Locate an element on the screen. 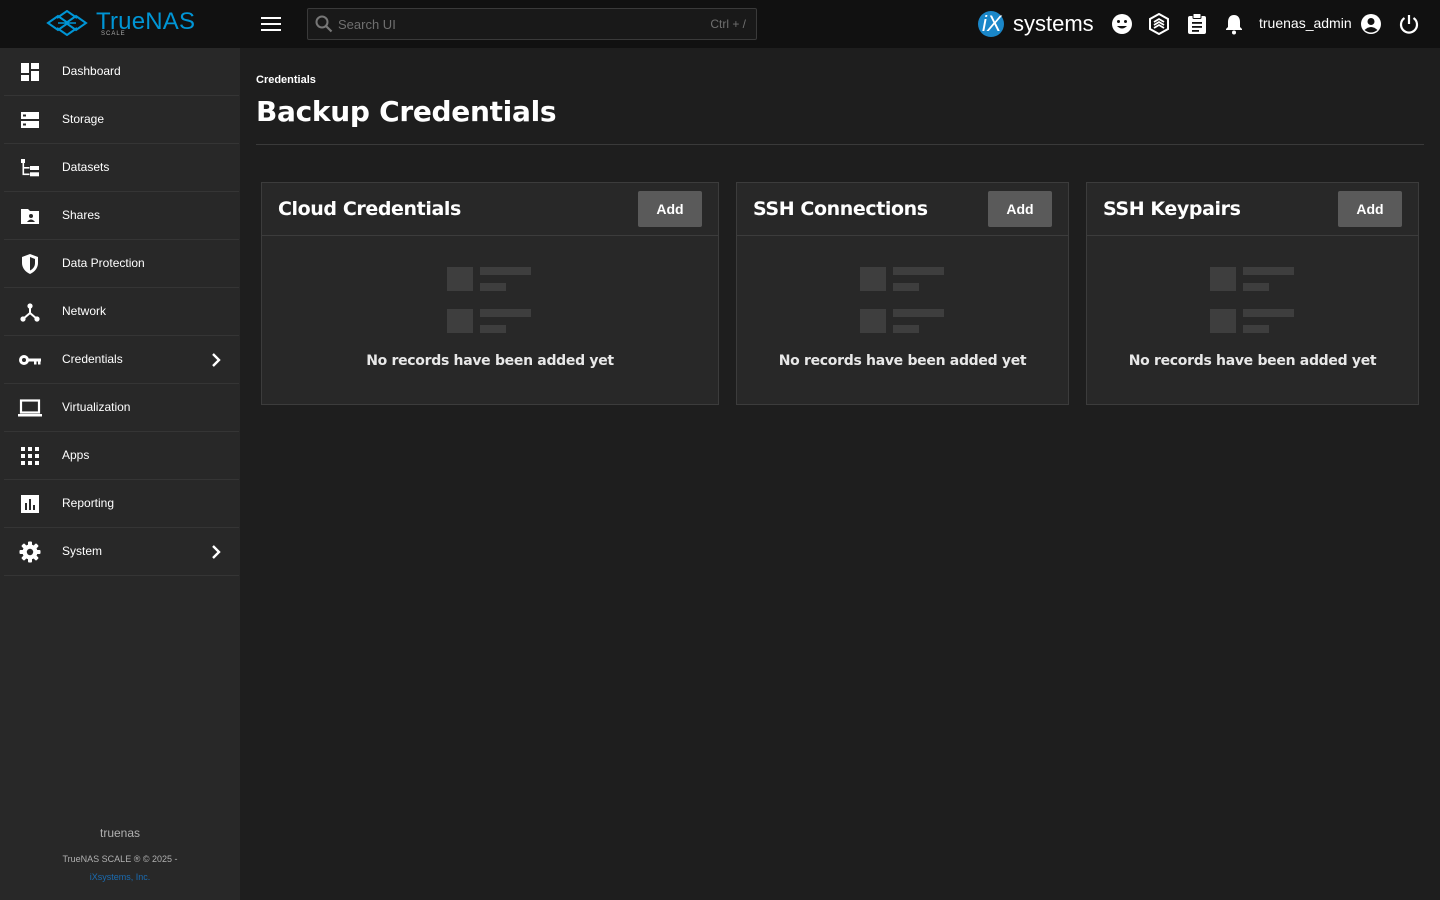 The width and height of the screenshot is (1440, 900). laptop-icon is located at coordinates (30, 408).